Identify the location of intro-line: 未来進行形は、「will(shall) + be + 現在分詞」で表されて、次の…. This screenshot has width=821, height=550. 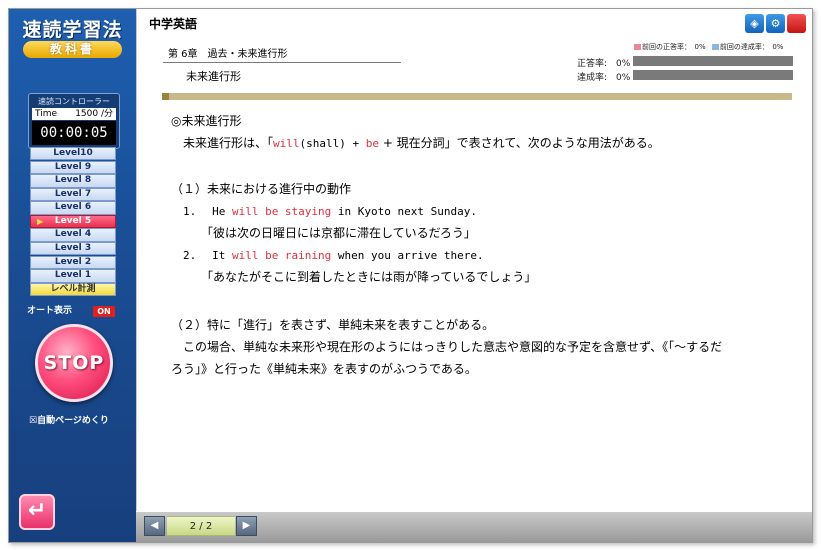
(421, 143).